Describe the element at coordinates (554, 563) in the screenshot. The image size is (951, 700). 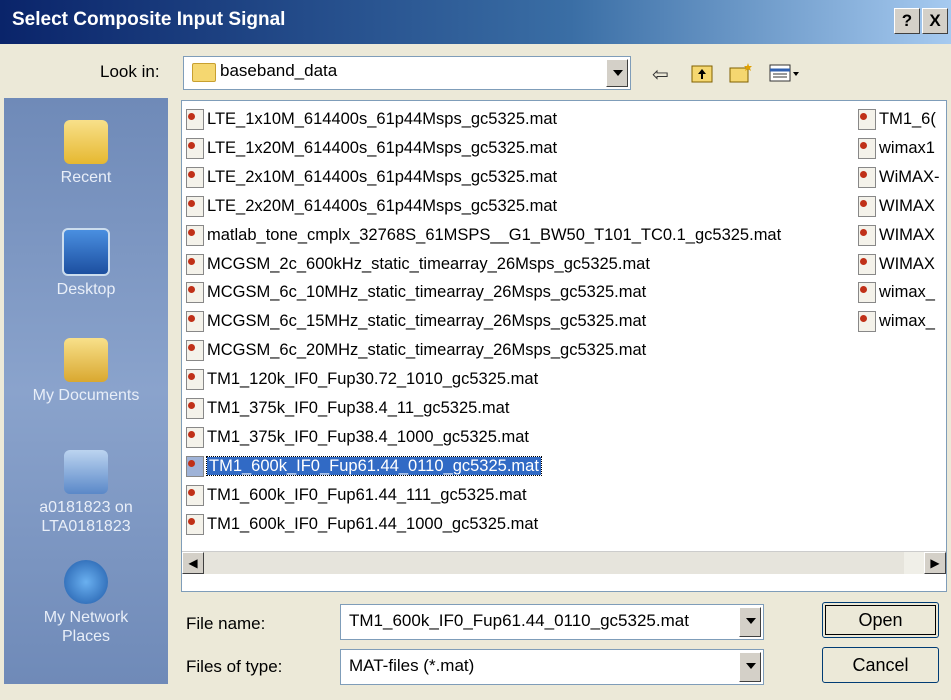
I see `scrollbar-thumb` at that location.